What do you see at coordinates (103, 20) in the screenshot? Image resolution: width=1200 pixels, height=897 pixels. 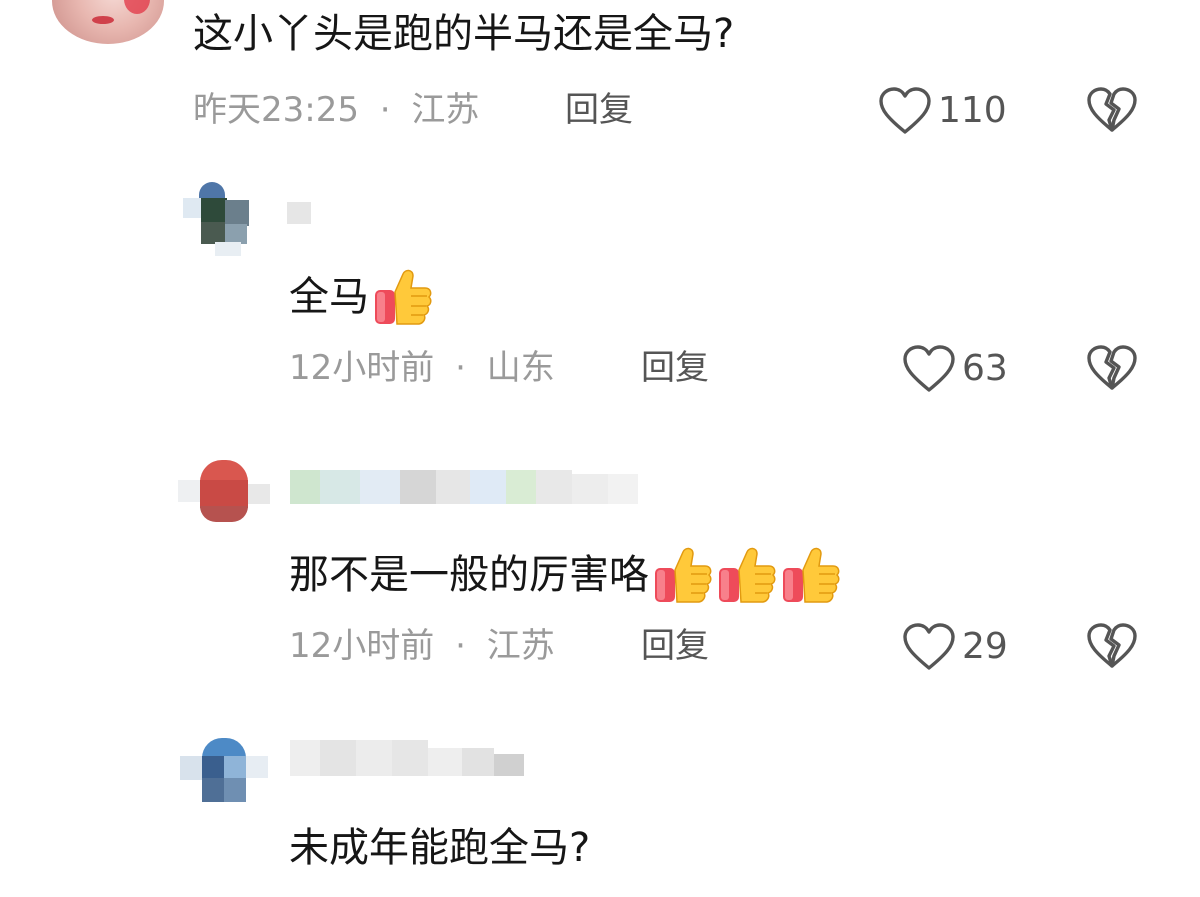 I see `avatar-lips` at bounding box center [103, 20].